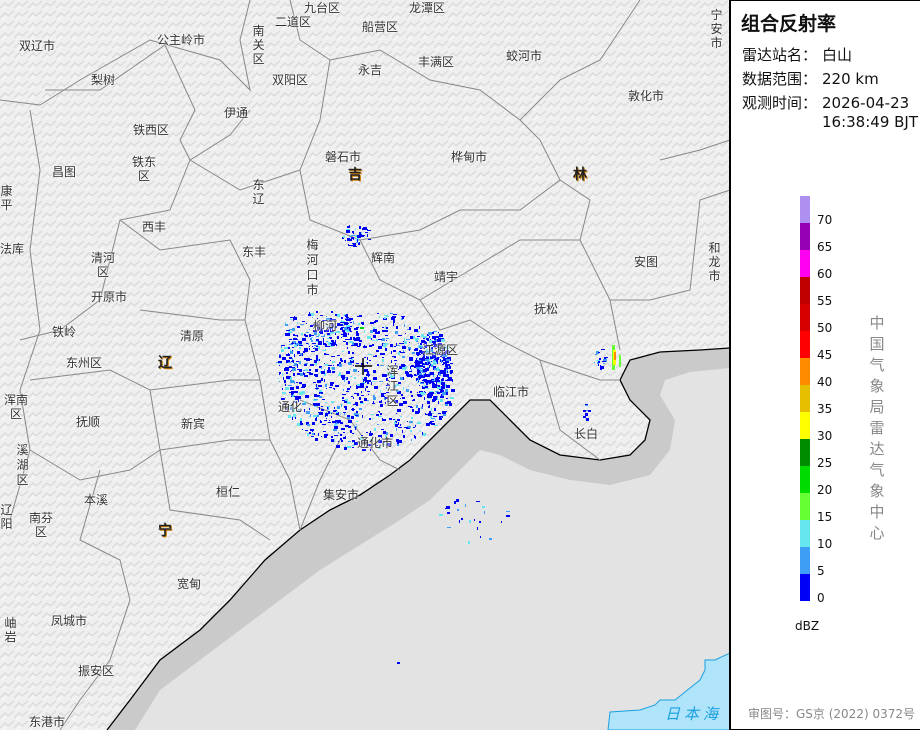 This screenshot has width=920, height=730. What do you see at coordinates (546, 309) in the screenshot?
I see `place-label: 抚松` at bounding box center [546, 309].